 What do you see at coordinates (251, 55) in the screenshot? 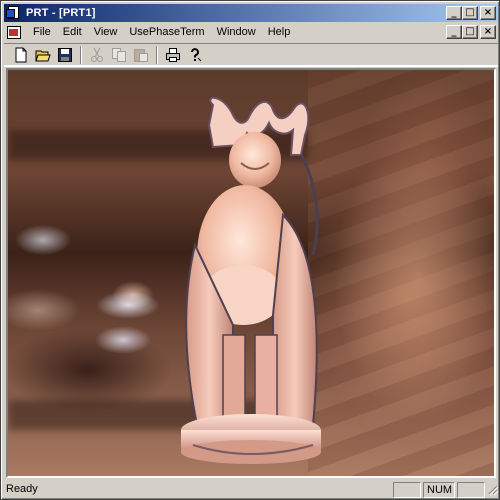
I see `toolbar` at bounding box center [251, 55].